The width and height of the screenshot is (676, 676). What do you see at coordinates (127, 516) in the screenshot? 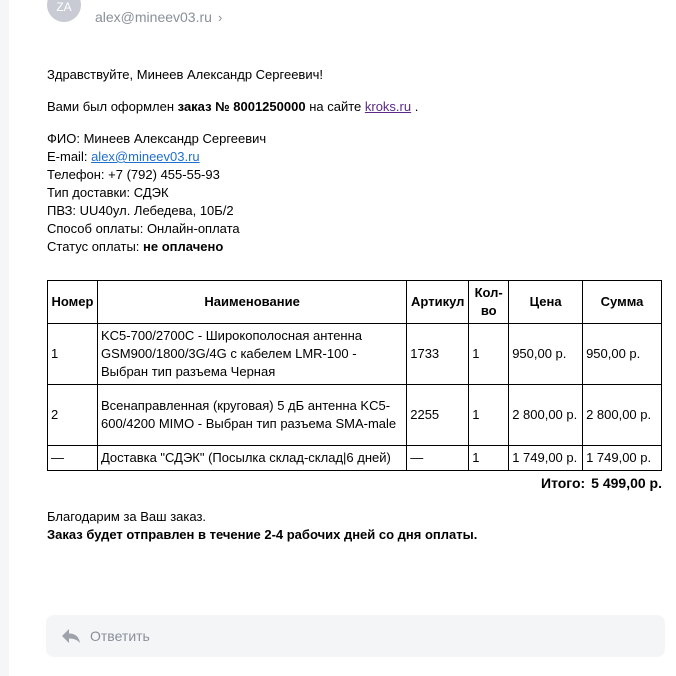
I see `thanks-text: Благодарим за Ваш заказ.` at bounding box center [127, 516].